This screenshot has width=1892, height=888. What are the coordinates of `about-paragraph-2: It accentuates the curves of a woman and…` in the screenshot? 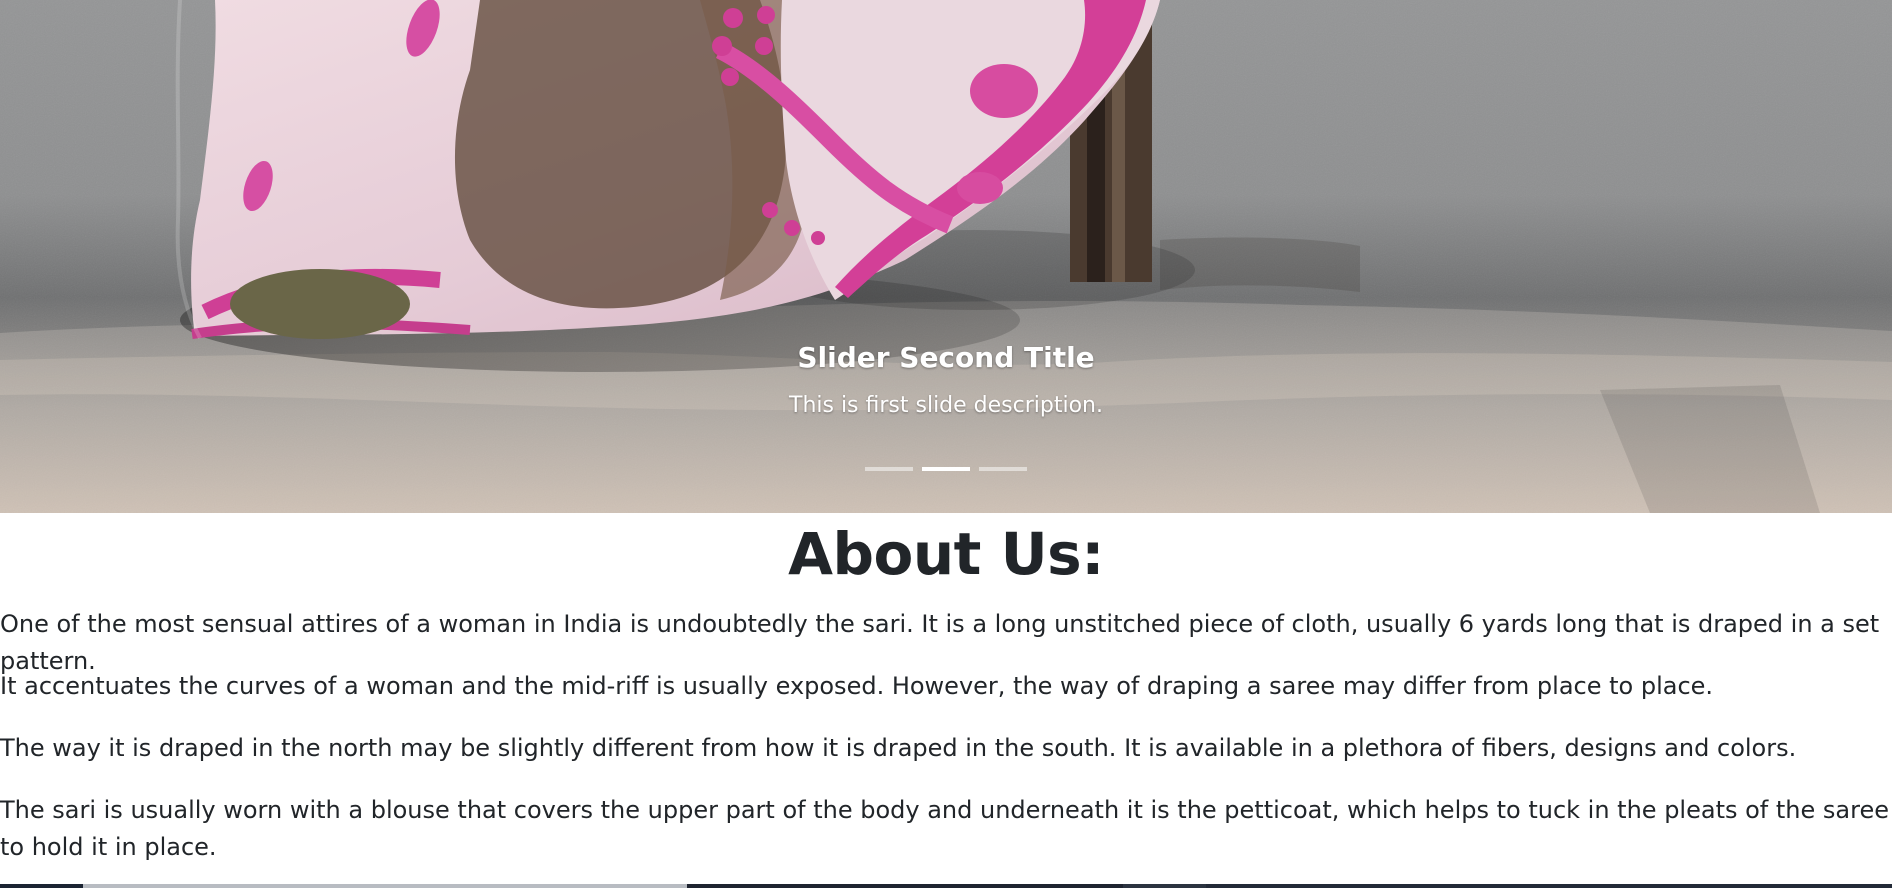 It's located at (857, 686).